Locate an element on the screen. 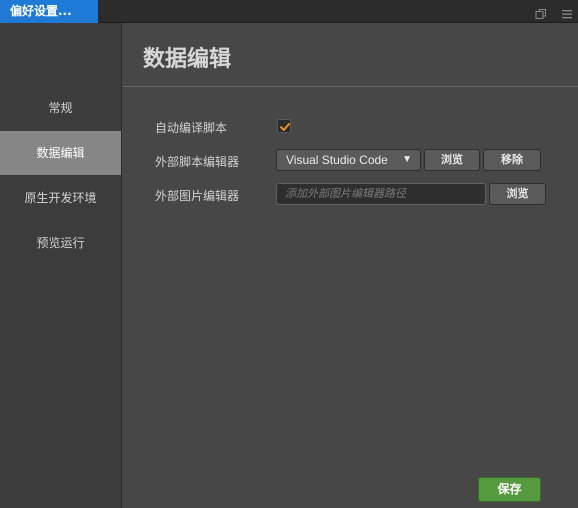  save-button: 保存 is located at coordinates (509, 489).